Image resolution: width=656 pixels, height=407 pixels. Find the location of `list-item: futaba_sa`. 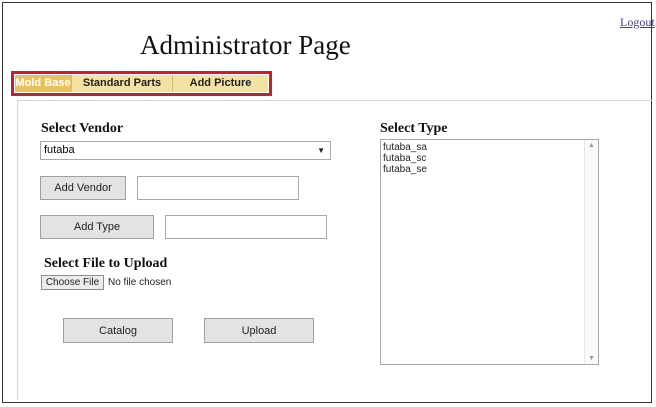

list-item: futaba_sa is located at coordinates (490, 147).